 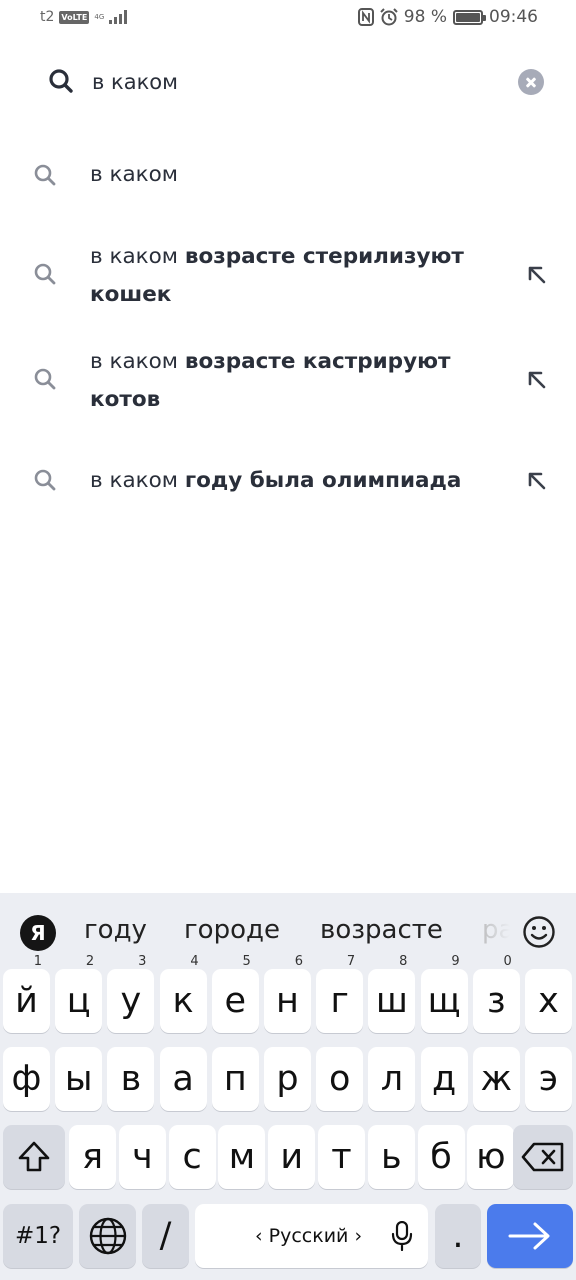 What do you see at coordinates (131, 994) in the screenshot?
I see `key-у: у3` at bounding box center [131, 994].